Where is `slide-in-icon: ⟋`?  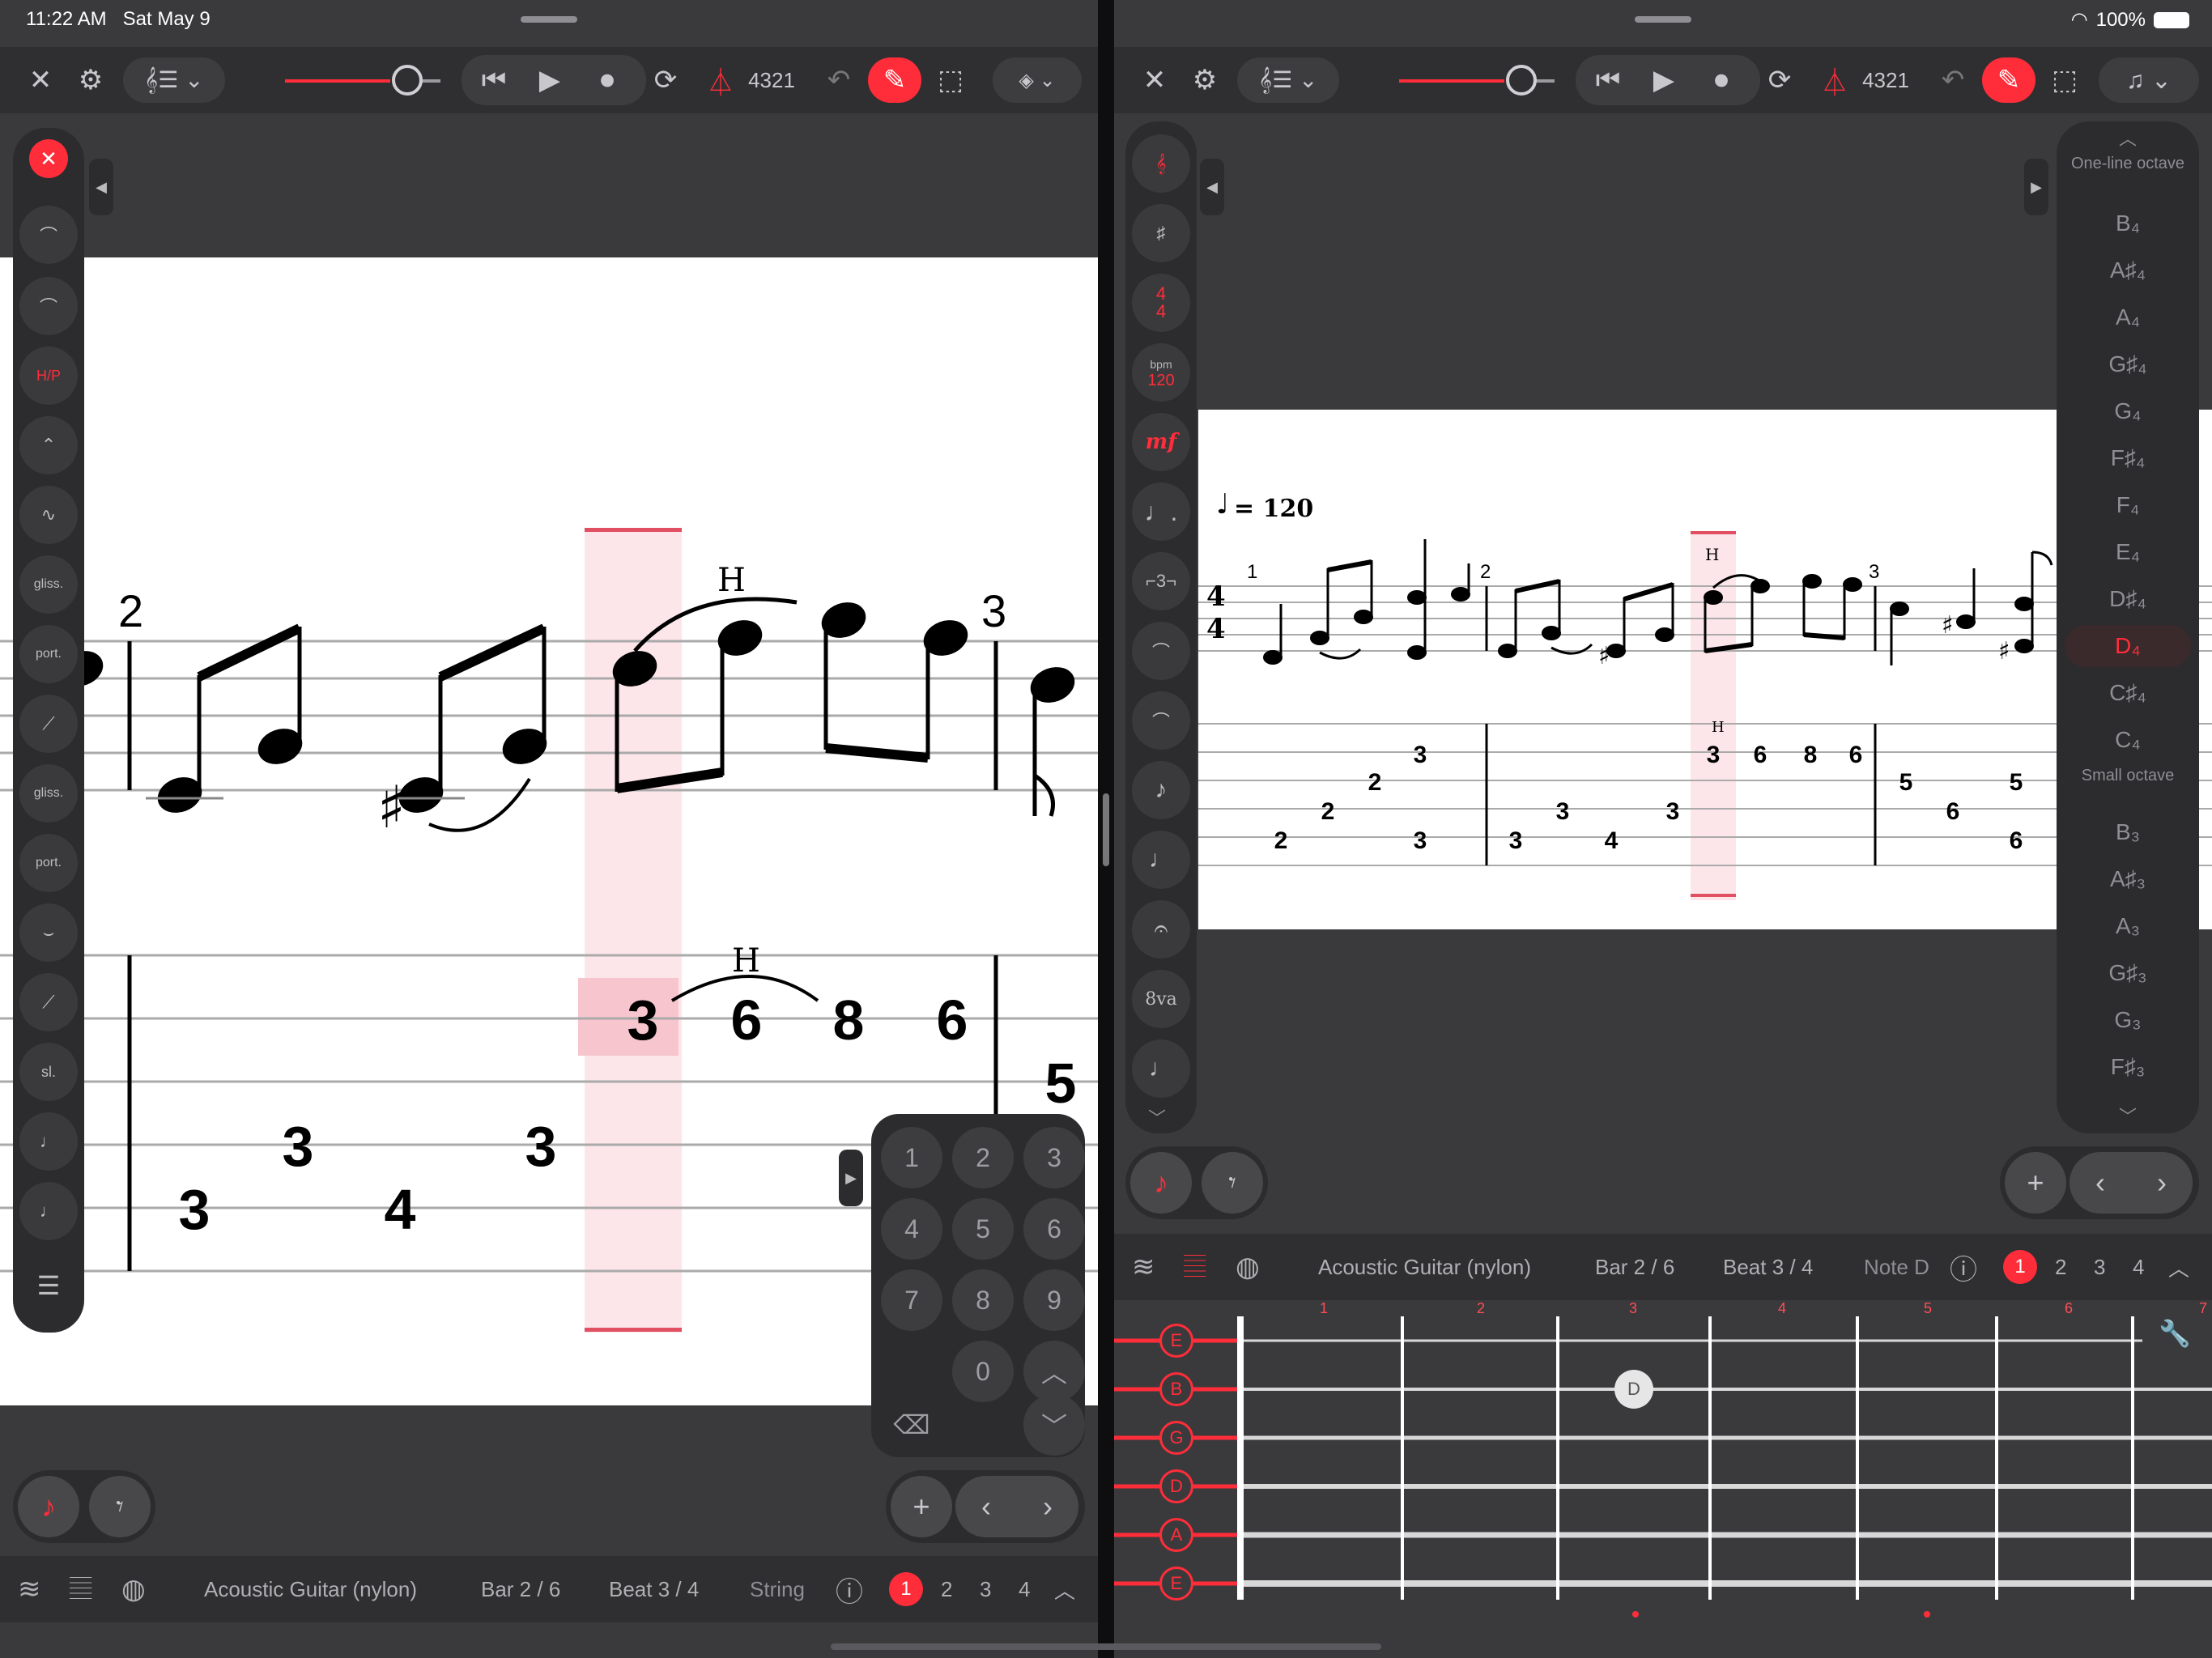
slide-in-icon: ⟋ is located at coordinates (49, 1002).